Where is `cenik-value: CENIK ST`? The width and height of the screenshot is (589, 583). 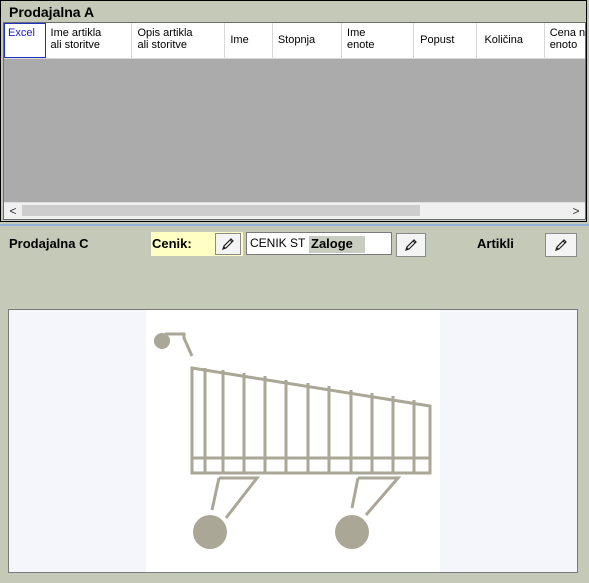 cenik-value: CENIK ST is located at coordinates (278, 243).